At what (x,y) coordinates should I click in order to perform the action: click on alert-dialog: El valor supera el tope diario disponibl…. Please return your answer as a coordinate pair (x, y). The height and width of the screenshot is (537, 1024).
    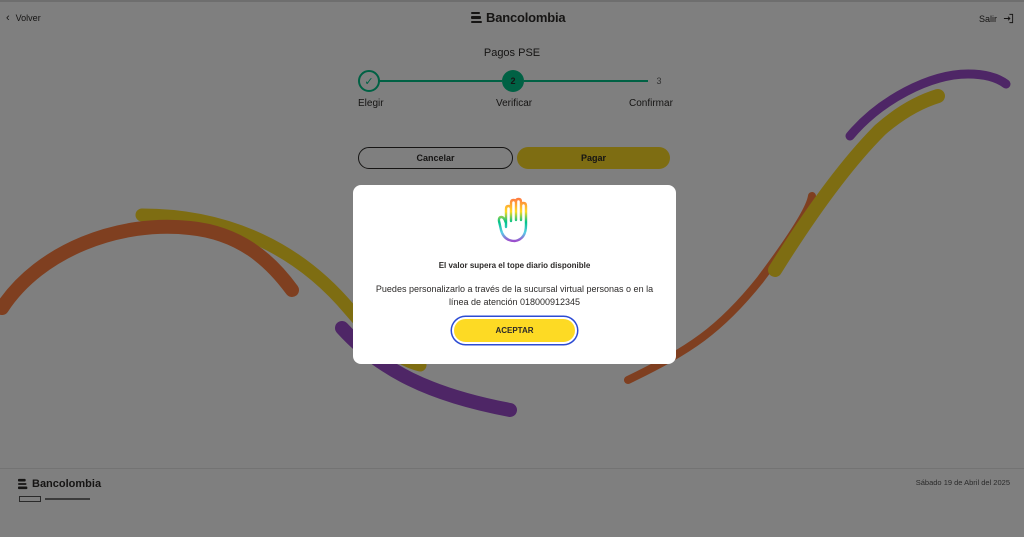
    Looking at the image, I should click on (514, 274).